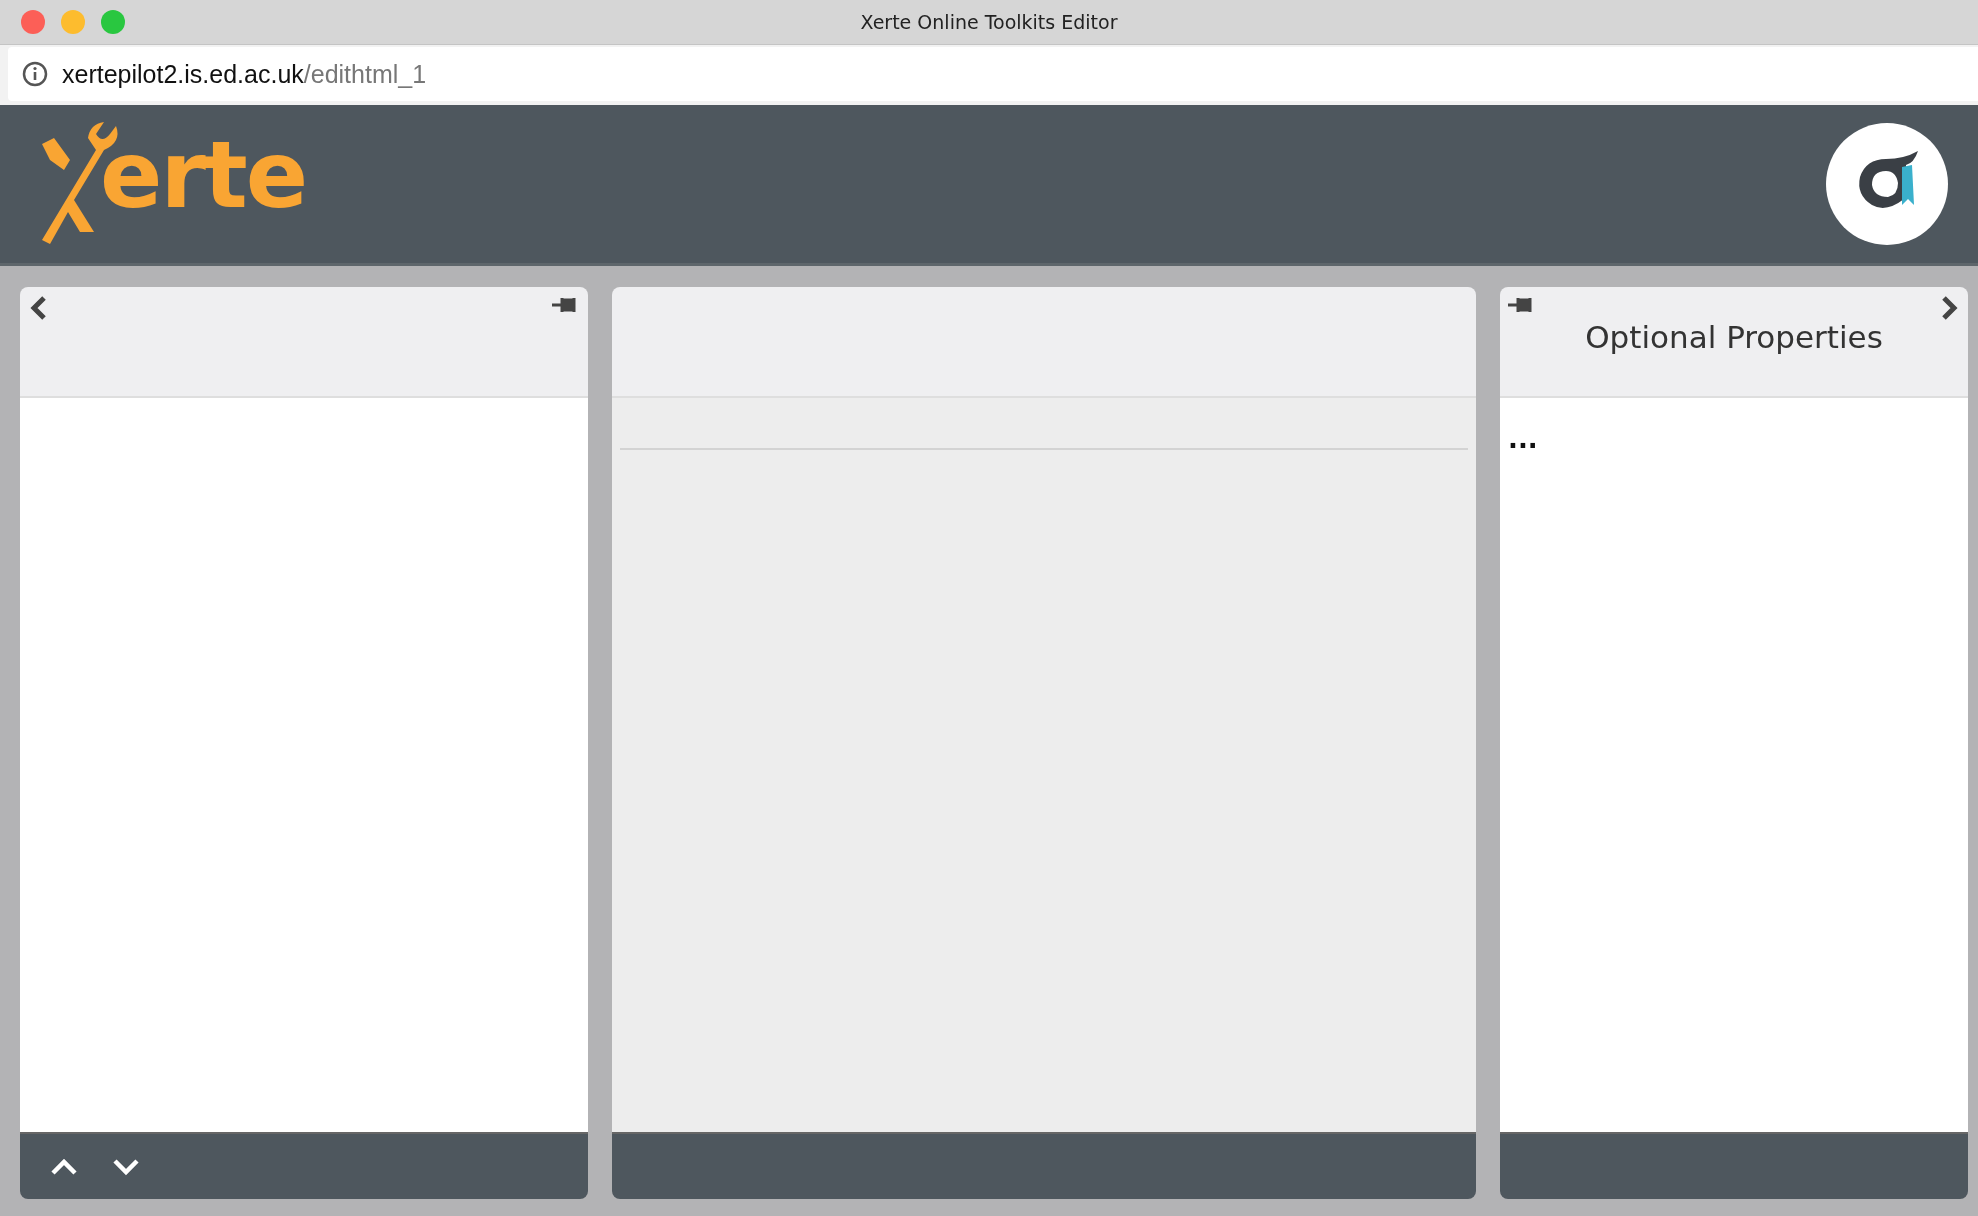 The height and width of the screenshot is (1216, 1978). I want to click on chevron-down-icon, so click(126, 1166).